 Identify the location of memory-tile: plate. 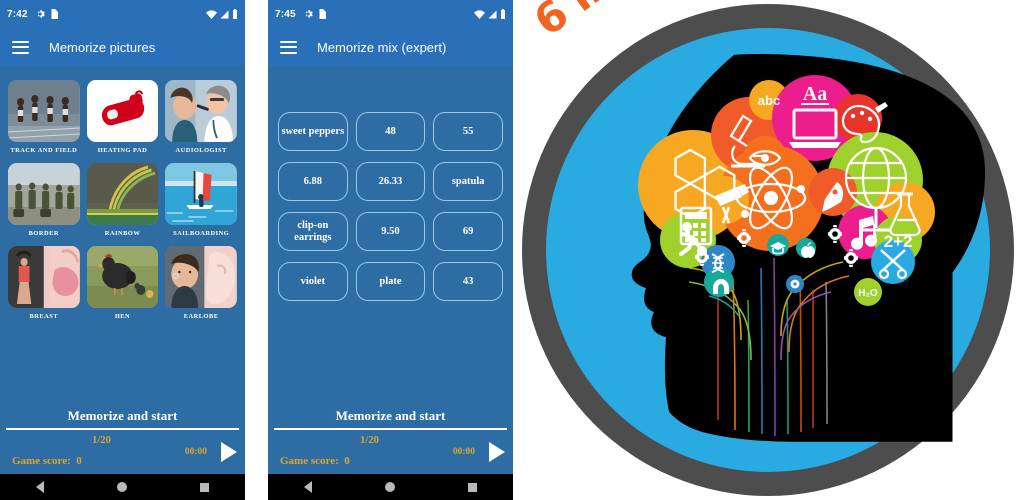
(390, 281).